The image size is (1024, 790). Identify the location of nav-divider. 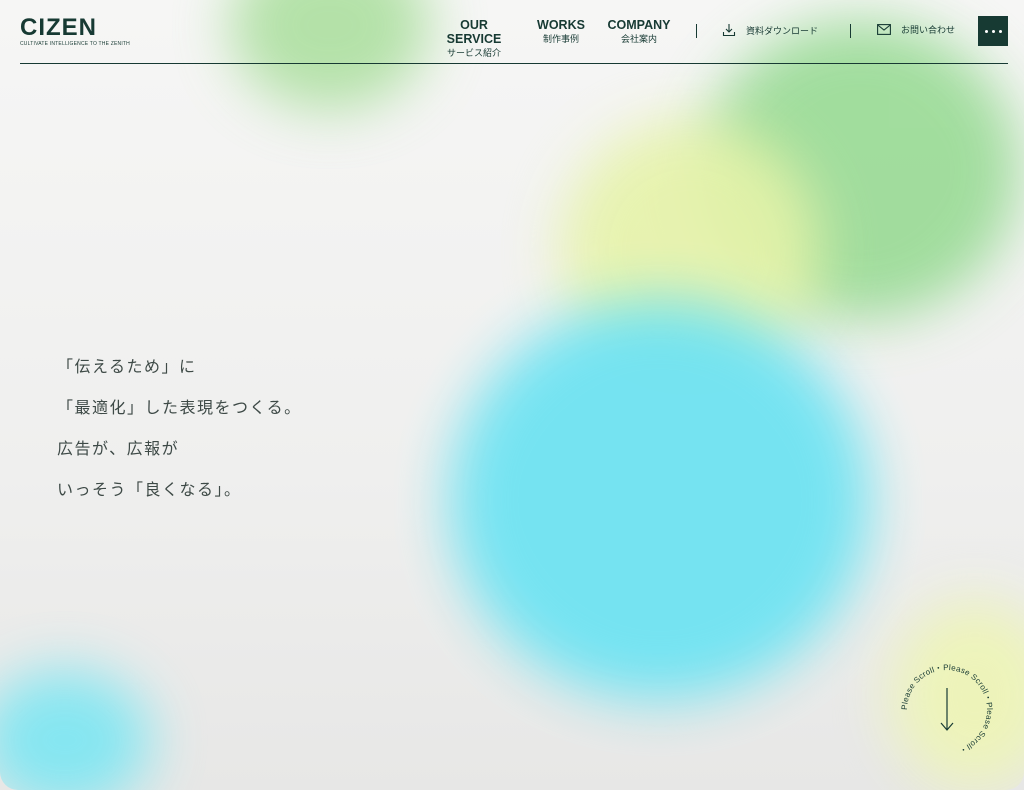
(696, 31).